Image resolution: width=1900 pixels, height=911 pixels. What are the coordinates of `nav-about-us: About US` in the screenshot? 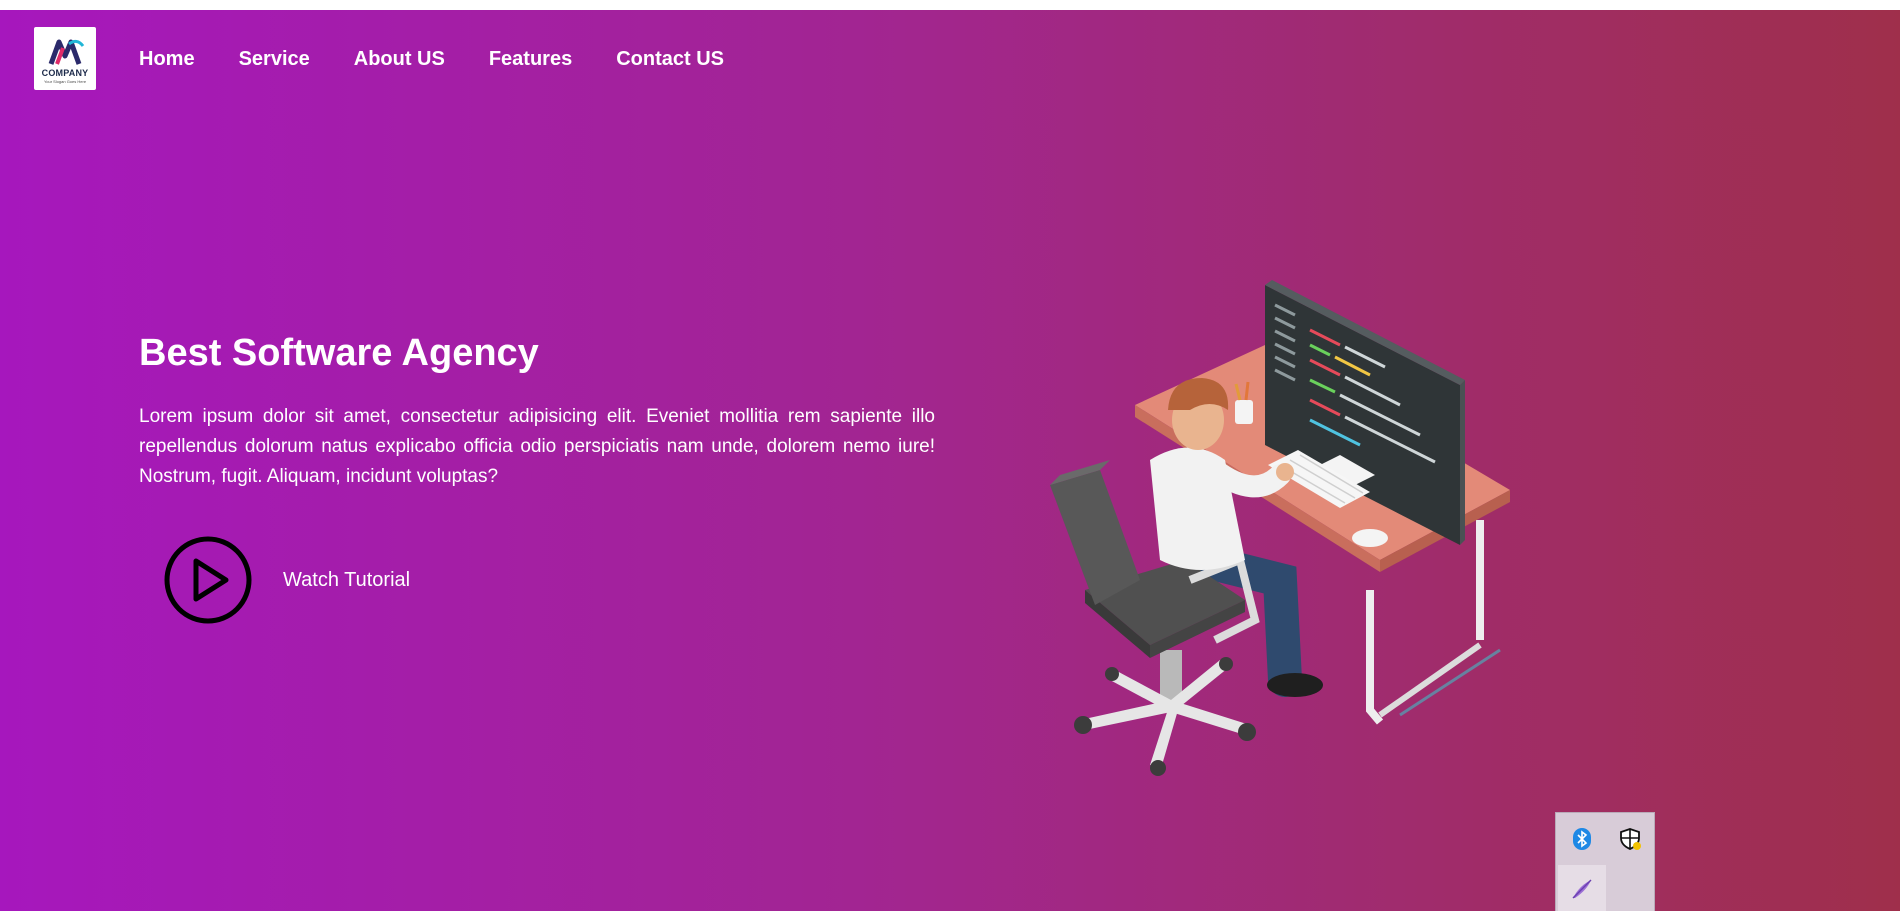 It's located at (399, 59).